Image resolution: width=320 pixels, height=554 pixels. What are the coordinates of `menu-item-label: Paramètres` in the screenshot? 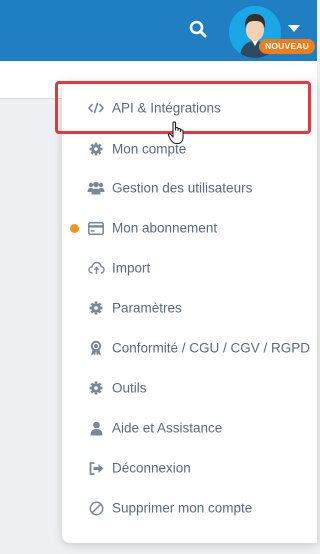 It's located at (147, 308).